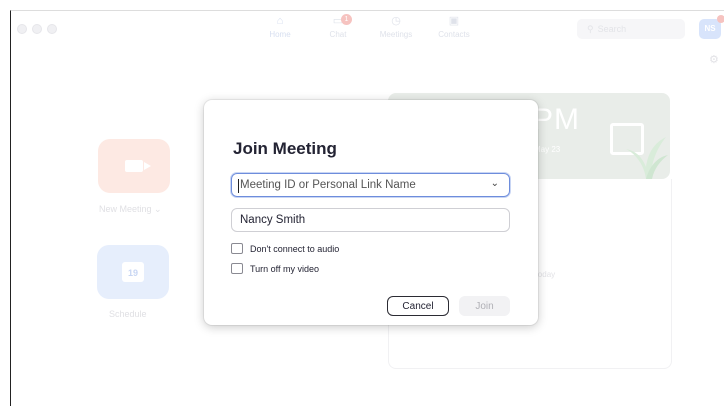  Describe the element at coordinates (273, 220) in the screenshot. I see `display-name-value: Nancy Smith` at that location.